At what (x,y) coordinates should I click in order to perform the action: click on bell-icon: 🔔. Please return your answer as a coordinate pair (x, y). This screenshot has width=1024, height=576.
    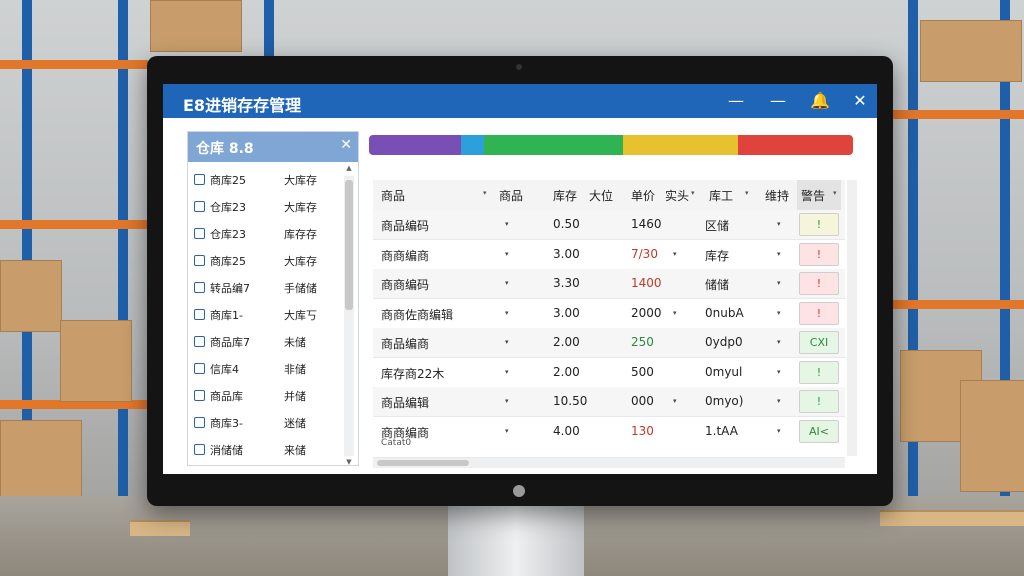
    Looking at the image, I should click on (820, 101).